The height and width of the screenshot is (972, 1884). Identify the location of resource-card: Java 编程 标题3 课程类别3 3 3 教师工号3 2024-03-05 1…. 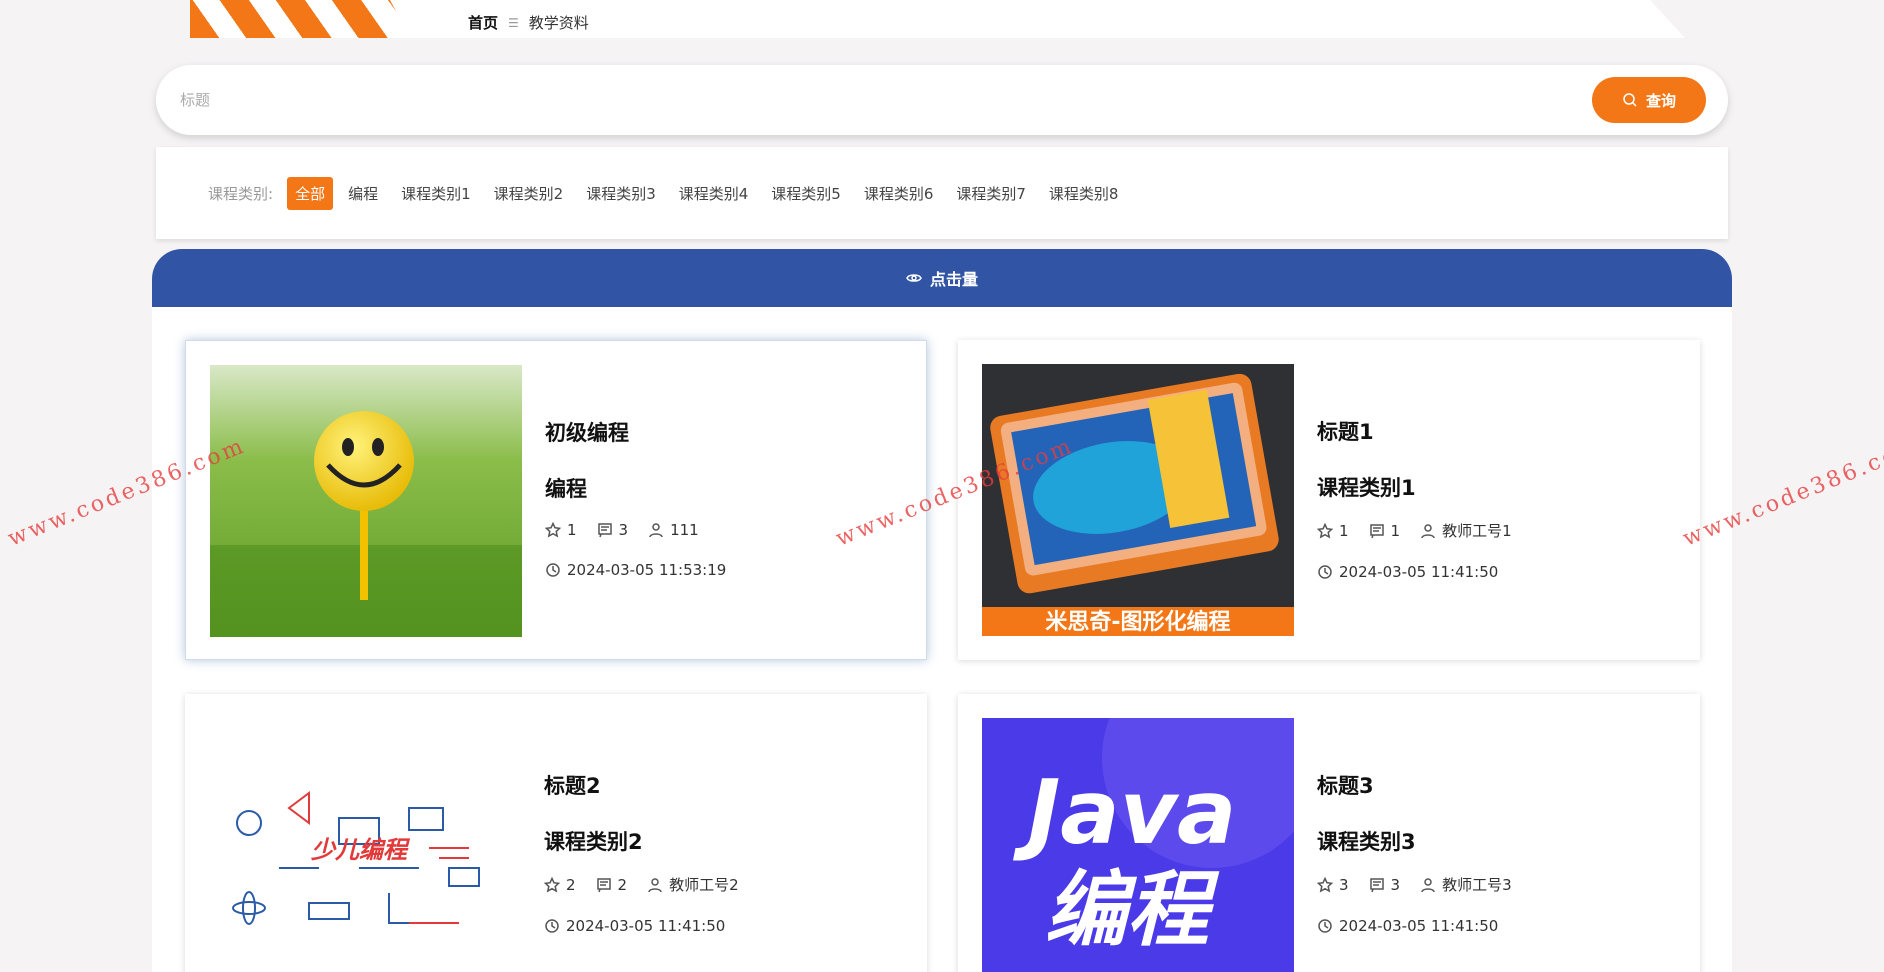
(1329, 833).